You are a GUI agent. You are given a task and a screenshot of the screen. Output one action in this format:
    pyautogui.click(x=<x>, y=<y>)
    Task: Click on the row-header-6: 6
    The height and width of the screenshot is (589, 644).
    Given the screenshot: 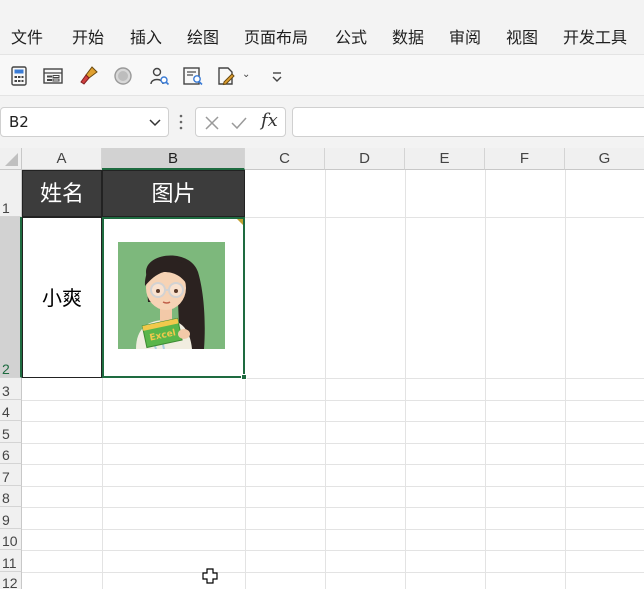 What is the action you would take?
    pyautogui.click(x=11, y=453)
    